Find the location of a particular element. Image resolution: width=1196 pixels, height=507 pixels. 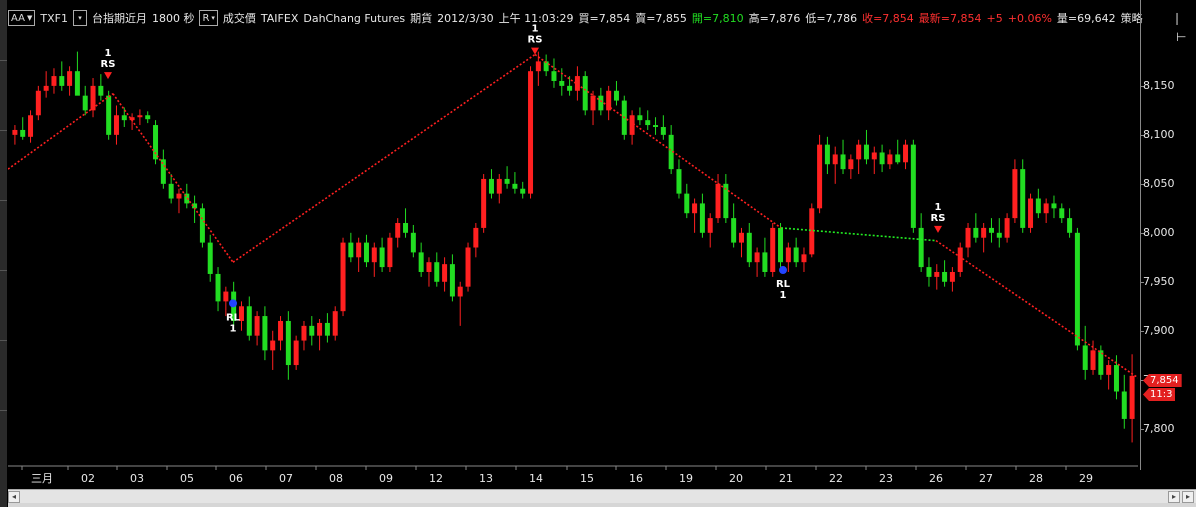

x-tick-label: 三月 is located at coordinates (42, 478).